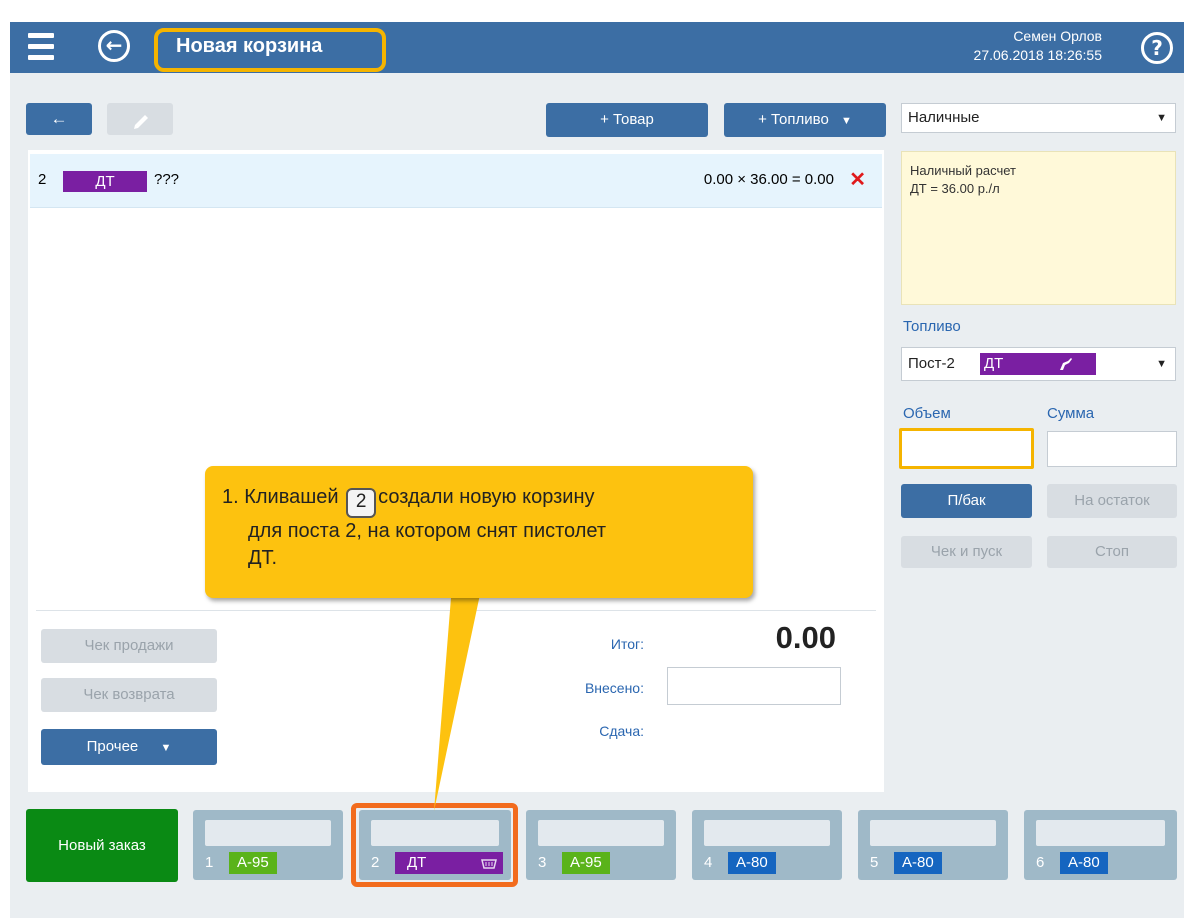 This screenshot has width=1184, height=918. I want to click on post-number: 3, so click(542, 862).